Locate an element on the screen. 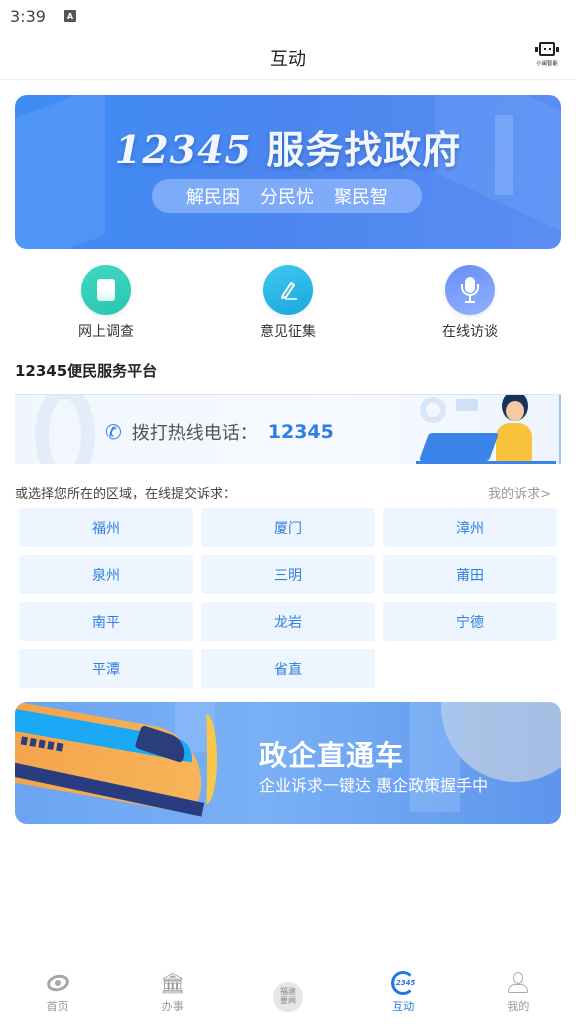 The width and height of the screenshot is (576, 1024). enterprise-banner: 政企直通车 企业诉求一键达 惠企政策握手中 is located at coordinates (288, 763).